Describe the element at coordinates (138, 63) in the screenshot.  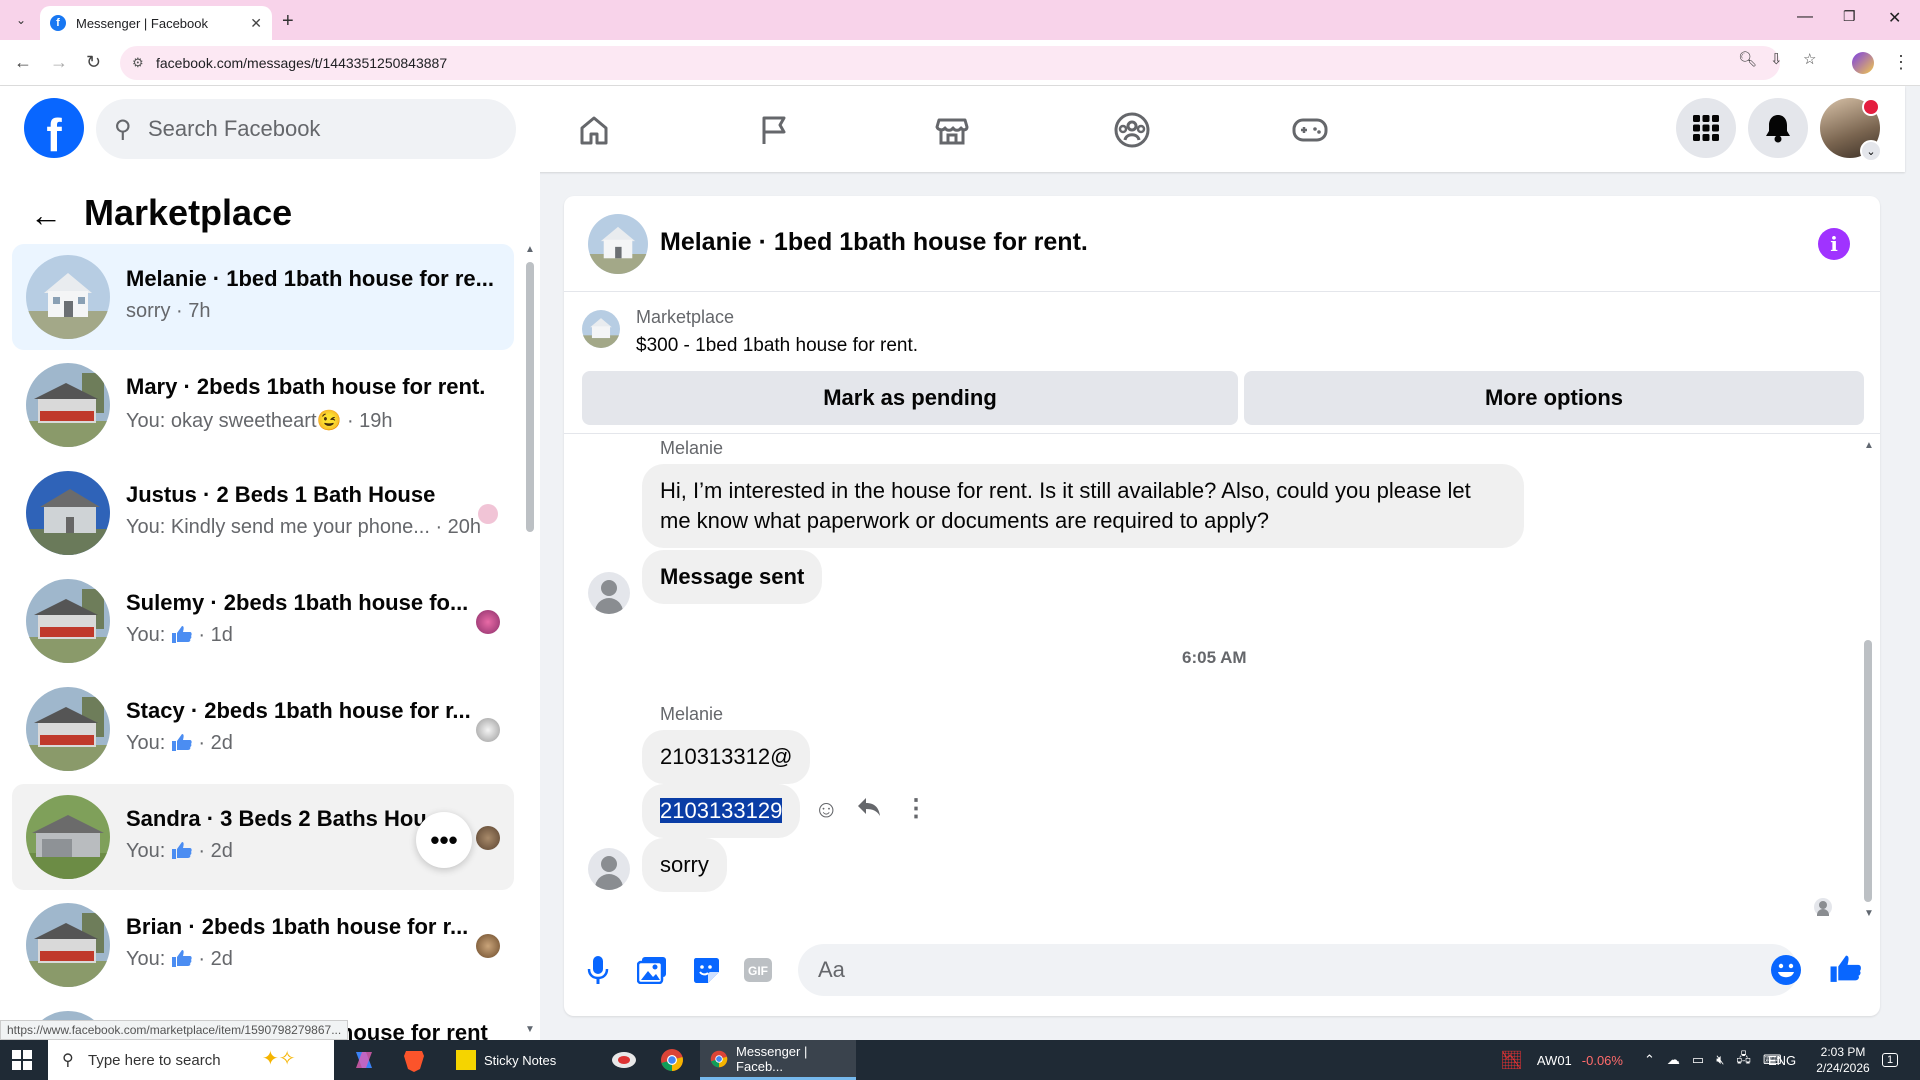
I see `site-info-icon: ⚙` at that location.